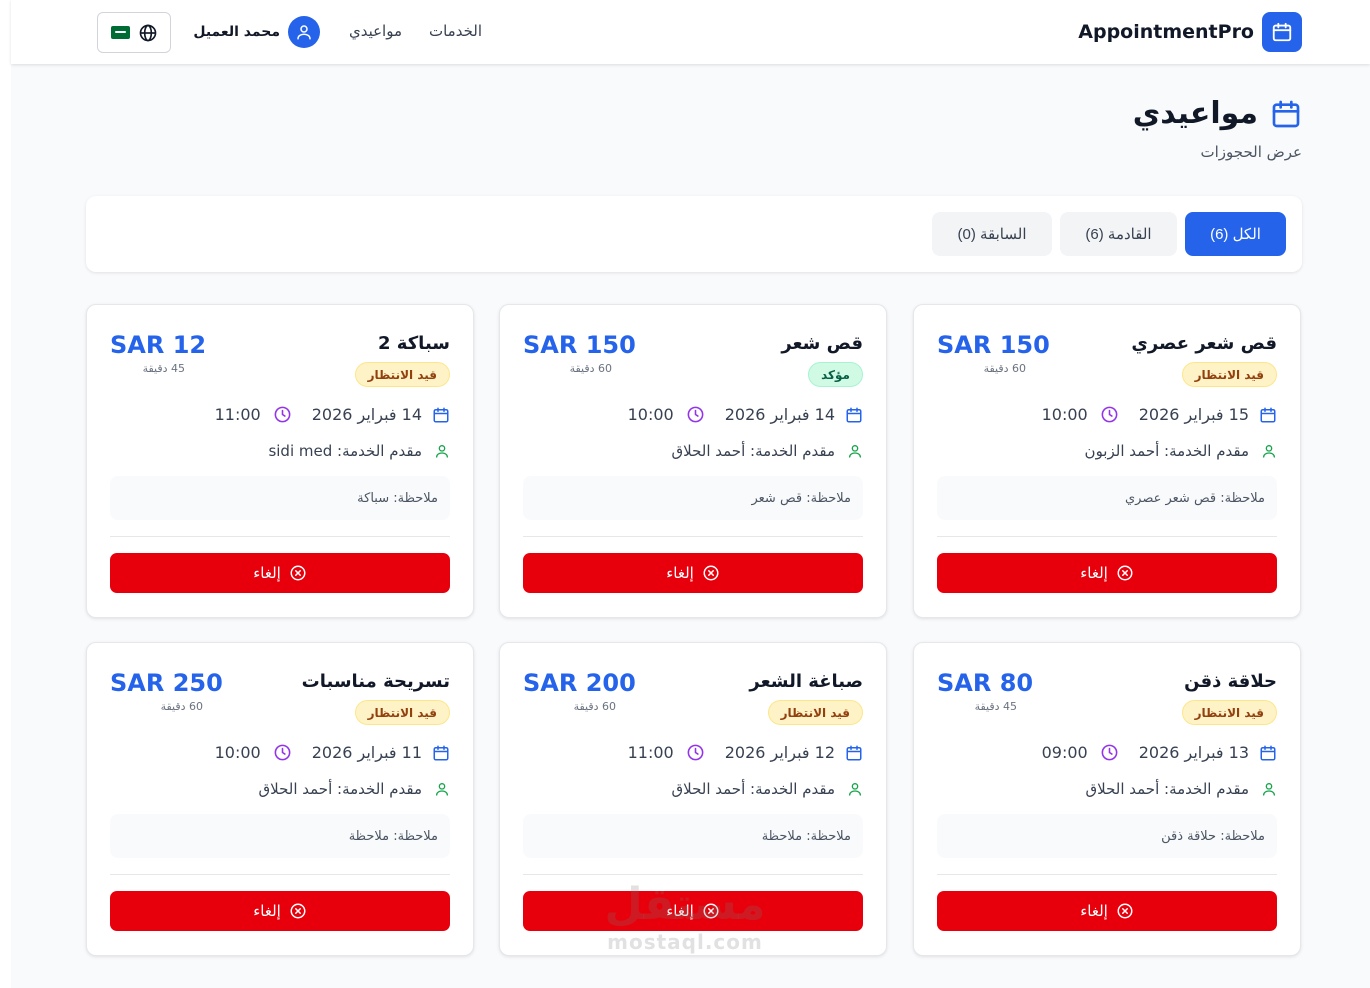 The image size is (1370, 988). Describe the element at coordinates (332, 752) in the screenshot. I see `date-time-row: 11 فبراير 2026 10:00` at that location.